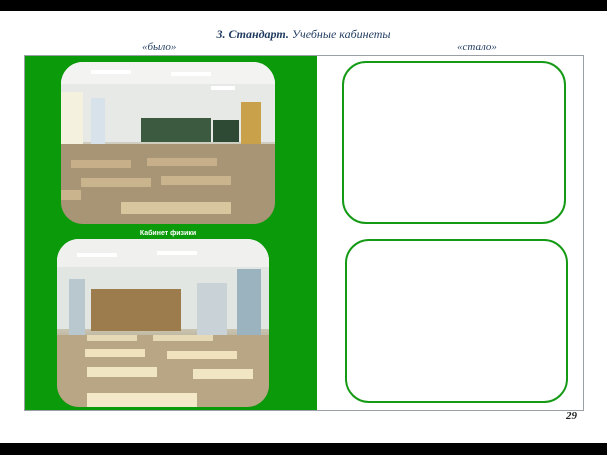 This screenshot has height=455, width=607. Describe the element at coordinates (456, 321) in the screenshot. I see `placeholder-box-bottom` at that location.